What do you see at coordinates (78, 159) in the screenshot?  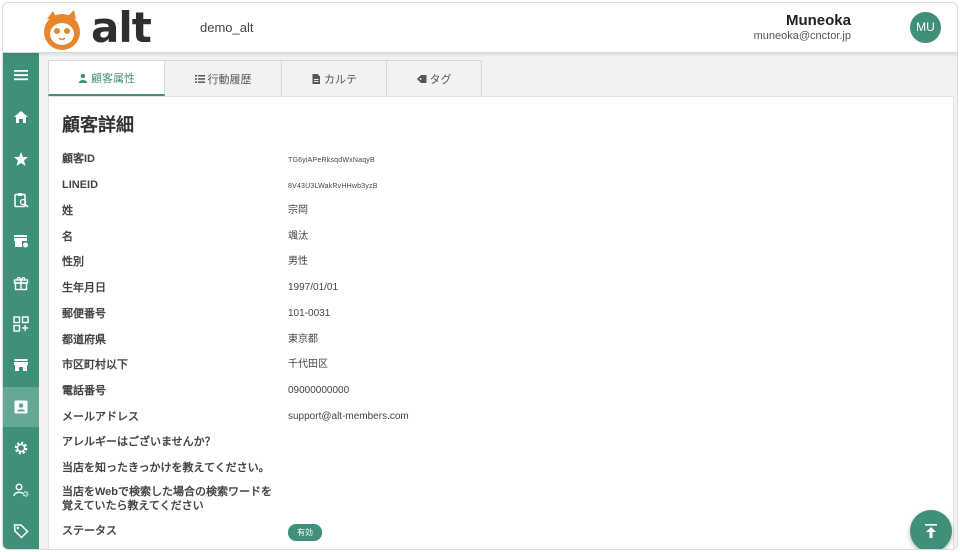 I see `field-label: 顧客ID` at bounding box center [78, 159].